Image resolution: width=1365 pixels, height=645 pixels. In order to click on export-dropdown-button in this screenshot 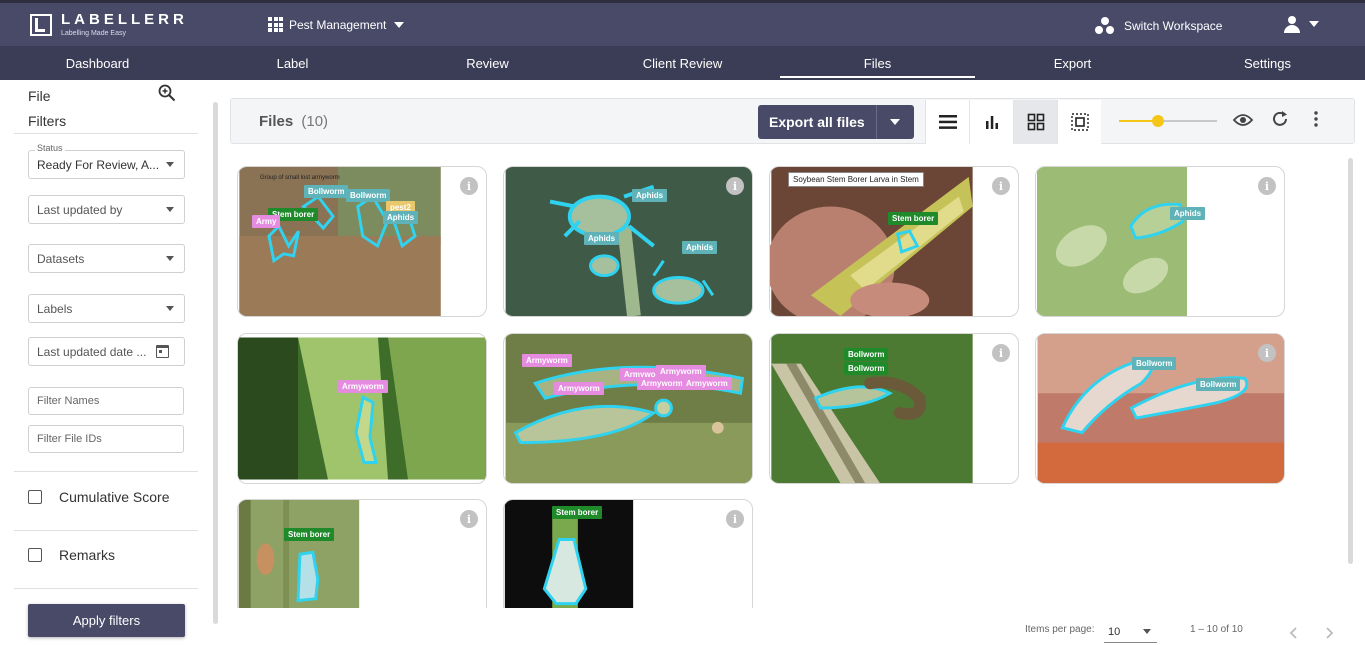, I will do `click(894, 122)`.